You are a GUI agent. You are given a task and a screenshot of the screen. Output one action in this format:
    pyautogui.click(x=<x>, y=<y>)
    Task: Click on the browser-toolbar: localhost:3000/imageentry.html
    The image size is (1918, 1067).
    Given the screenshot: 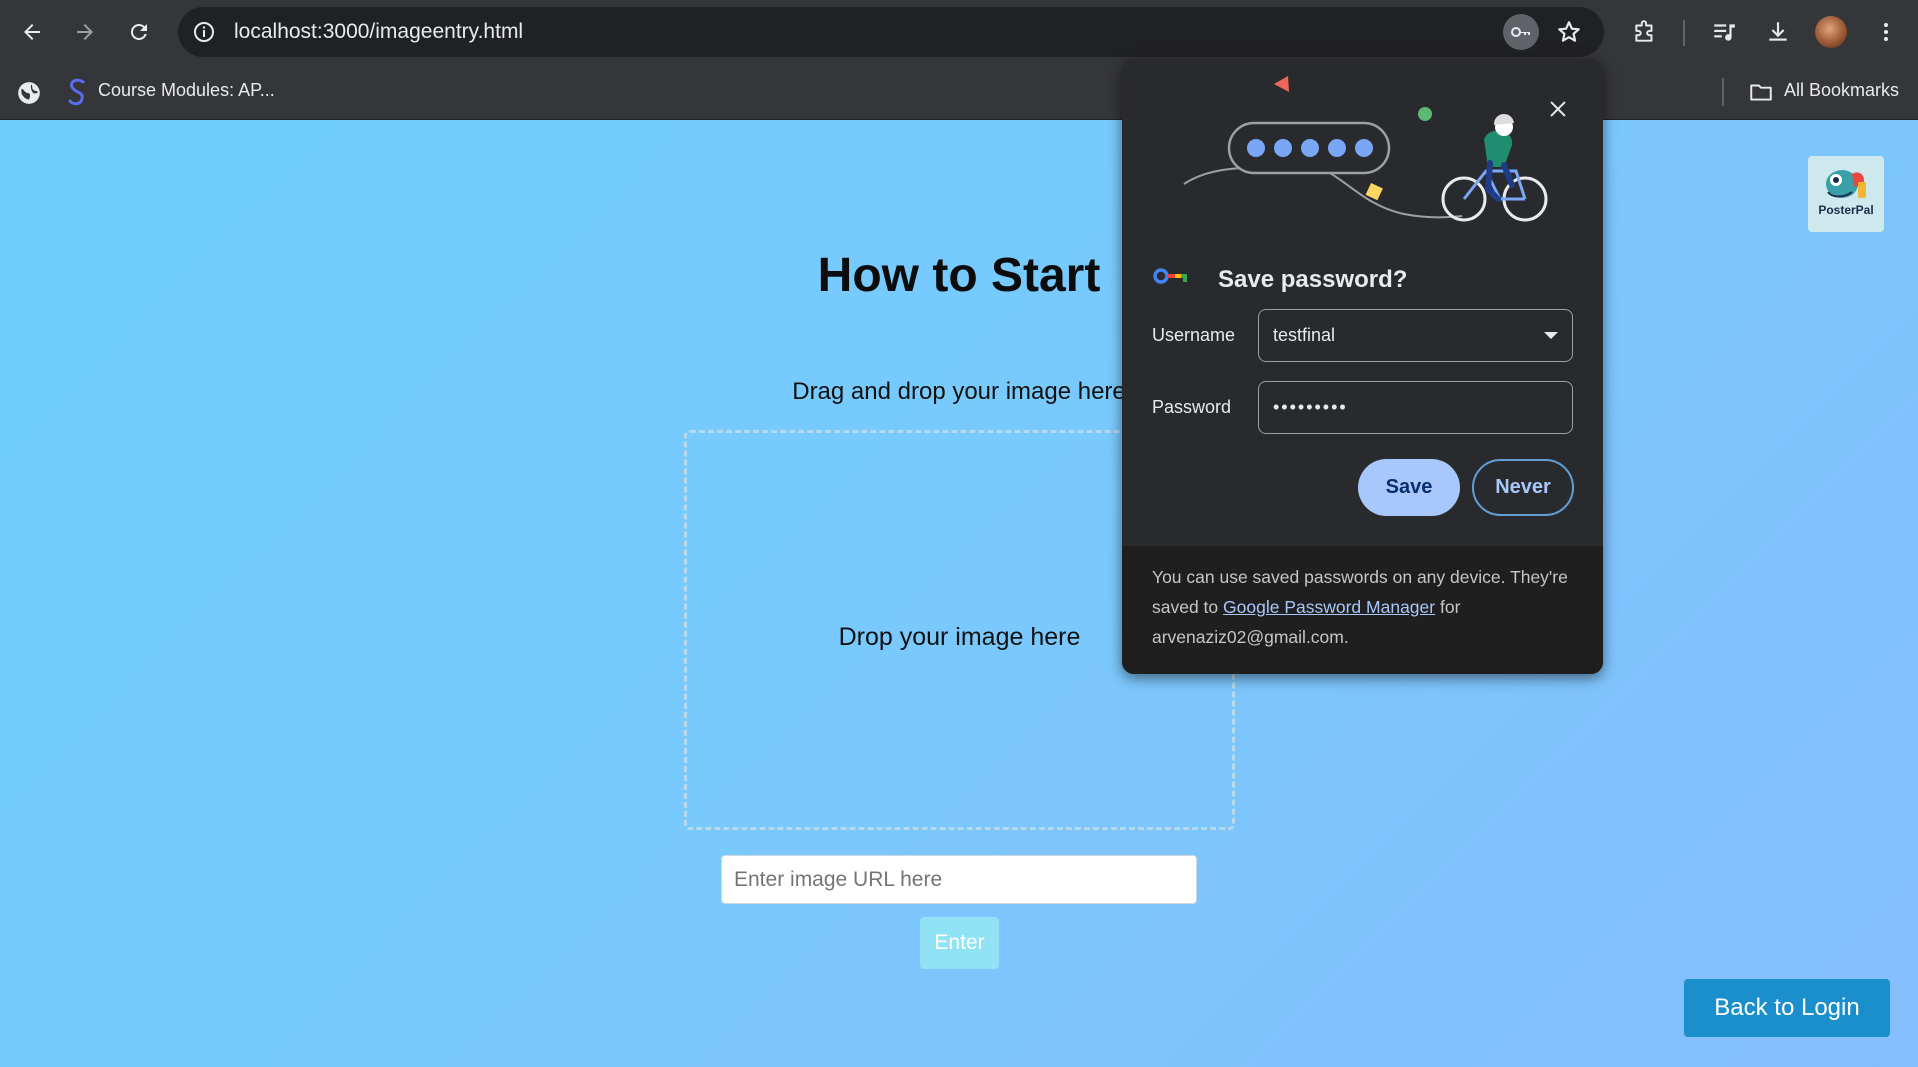 What is the action you would take?
    pyautogui.click(x=959, y=33)
    